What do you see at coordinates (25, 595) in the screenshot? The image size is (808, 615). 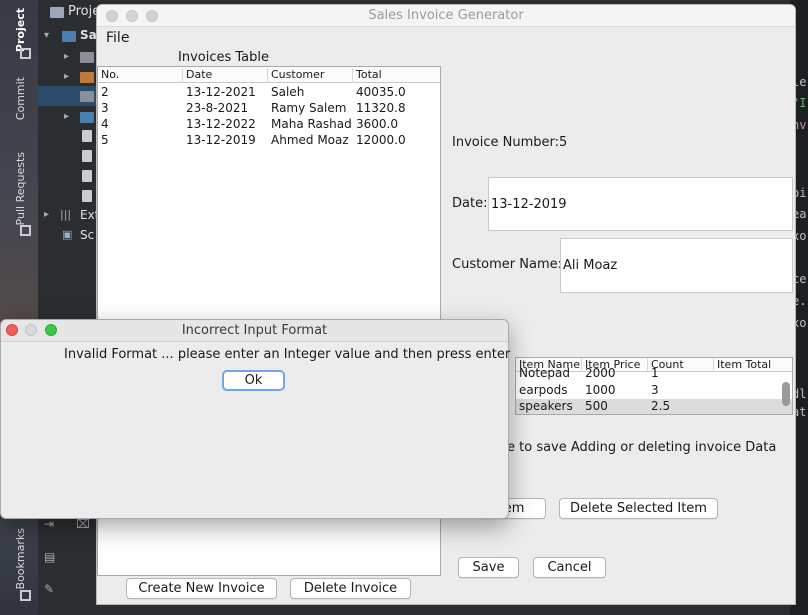 I see `bookmark-icon` at bounding box center [25, 595].